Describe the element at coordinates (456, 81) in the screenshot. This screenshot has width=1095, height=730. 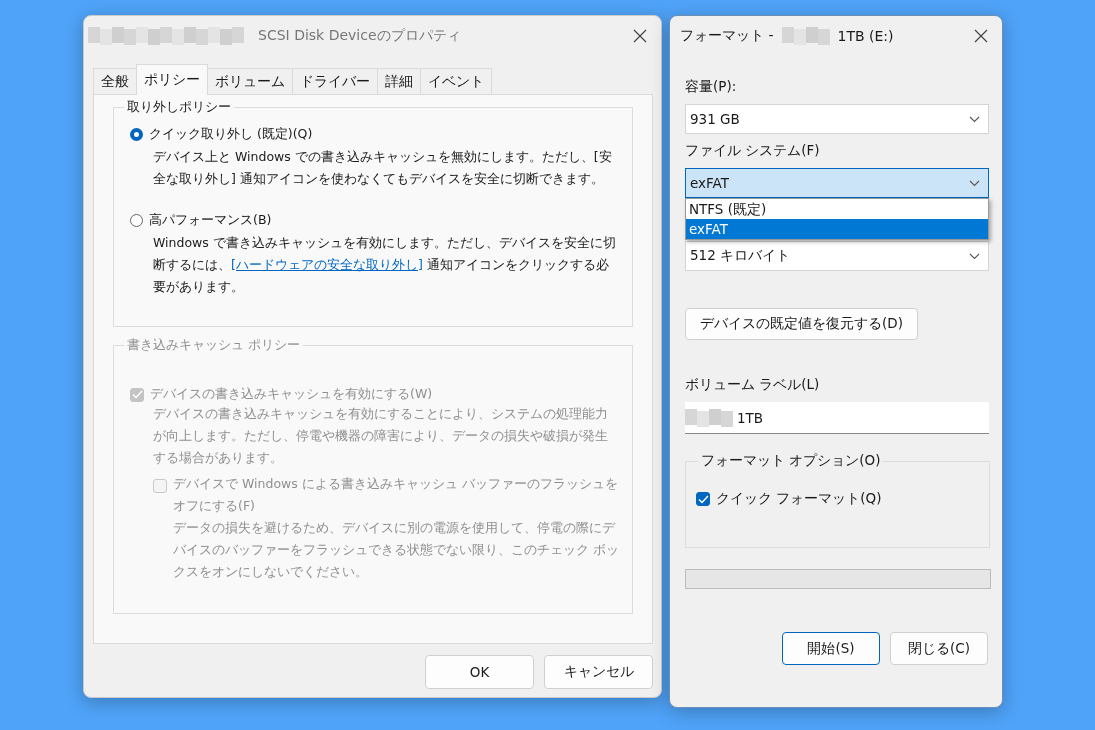
I see `tab: イベント` at that location.